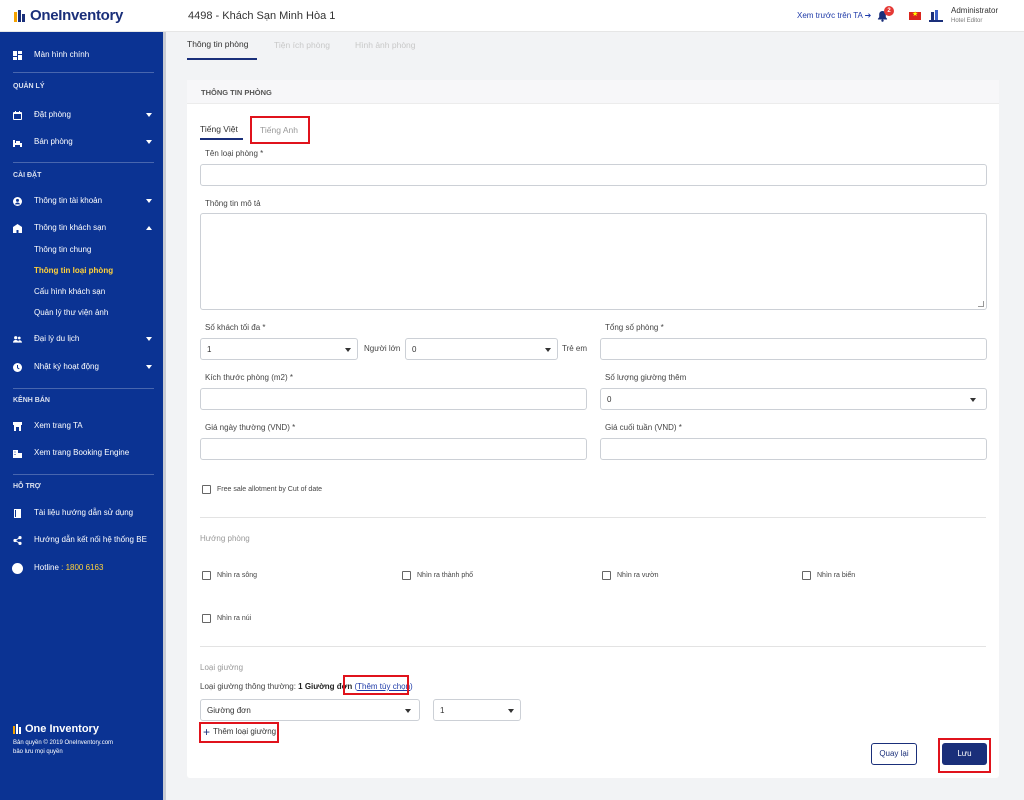  What do you see at coordinates (385, 45) in the screenshot?
I see `tab-room-images: Hình ảnh phòng` at bounding box center [385, 45].